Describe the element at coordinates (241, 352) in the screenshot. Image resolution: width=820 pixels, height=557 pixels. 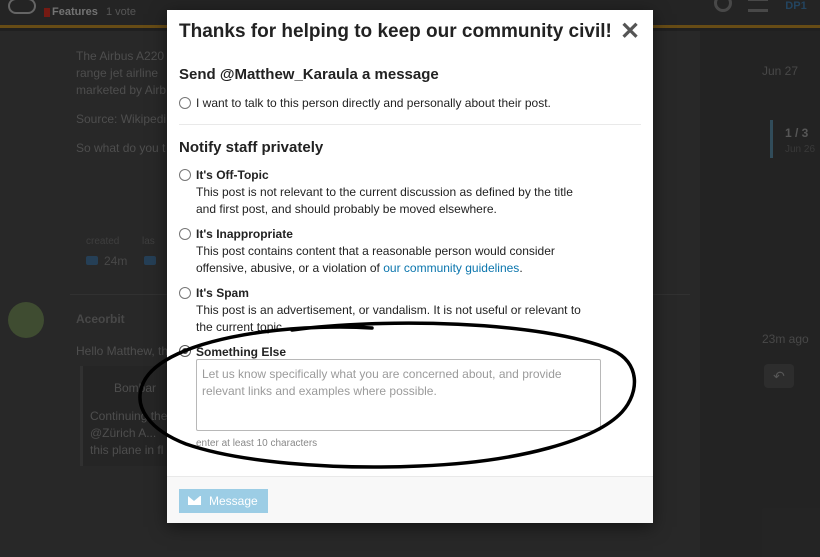
I see `something-else-title: Something Else` at that location.